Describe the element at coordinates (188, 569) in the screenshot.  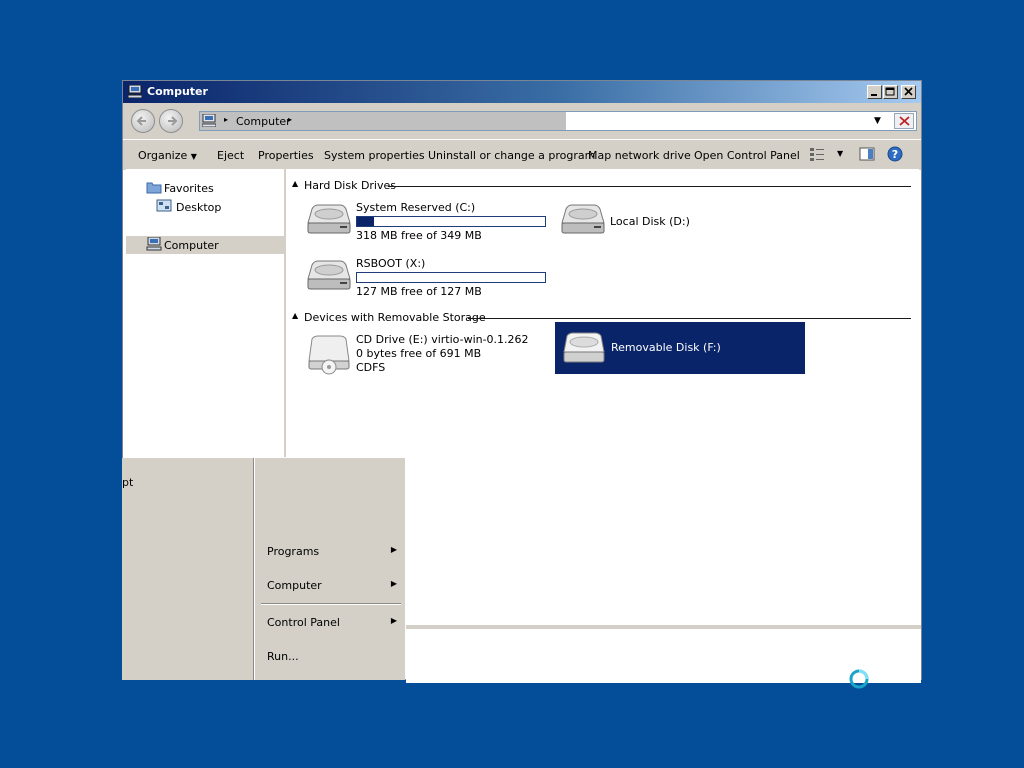
I see `start-menu-left-column: pt` at that location.